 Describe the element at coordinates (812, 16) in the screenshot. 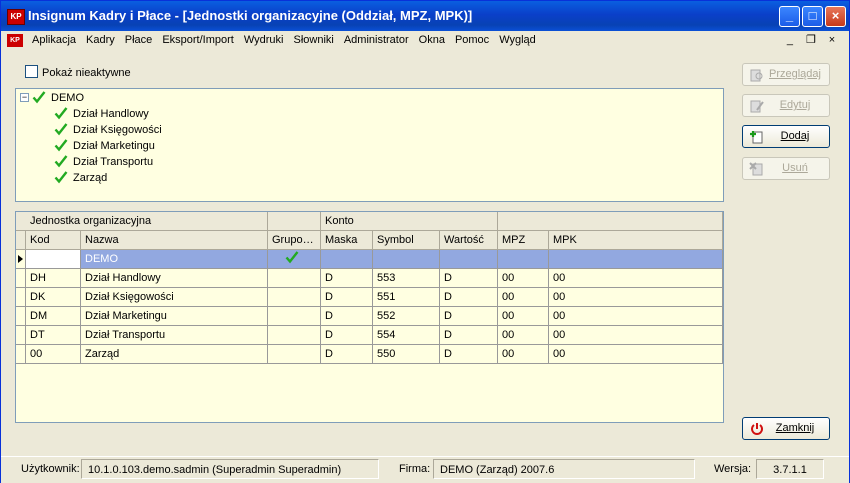

I see `maximize-button: □` at that location.